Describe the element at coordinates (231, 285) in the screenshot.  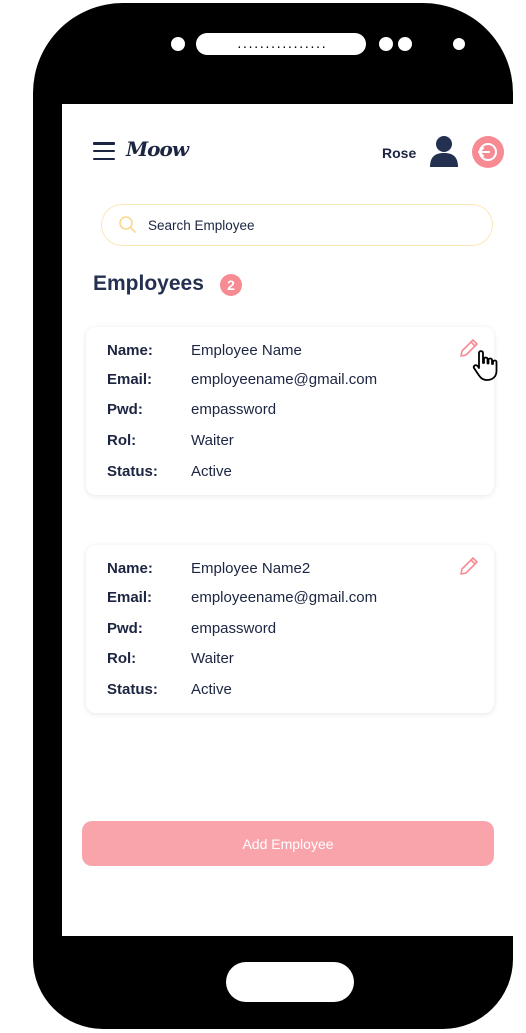
I see `employee-count-badge: 2` at that location.